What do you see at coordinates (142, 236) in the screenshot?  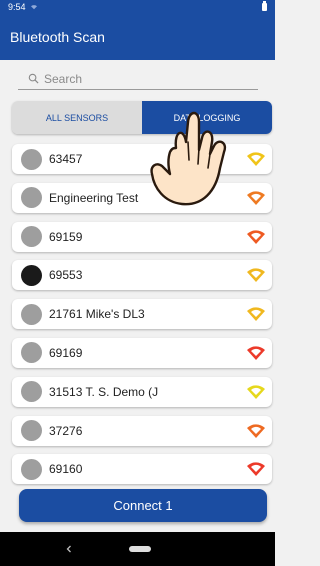 I see `device-row: 69159` at bounding box center [142, 236].